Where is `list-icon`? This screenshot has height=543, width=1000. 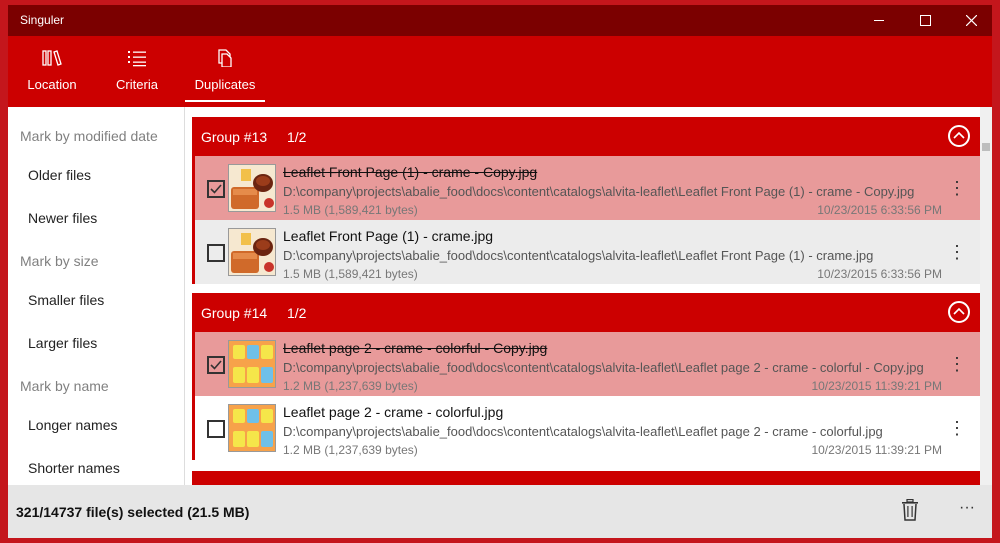
list-icon is located at coordinates (137, 59).